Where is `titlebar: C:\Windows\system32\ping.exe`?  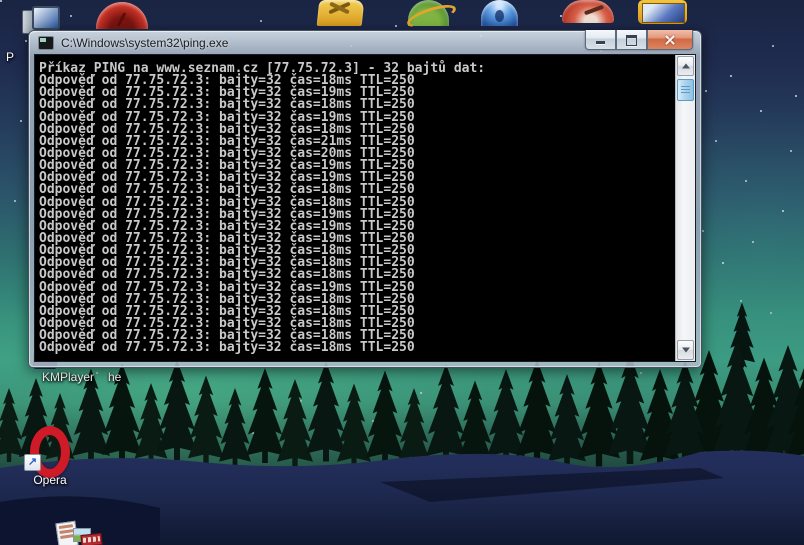
titlebar: C:\Windows\system32\ping.exe is located at coordinates (365, 42).